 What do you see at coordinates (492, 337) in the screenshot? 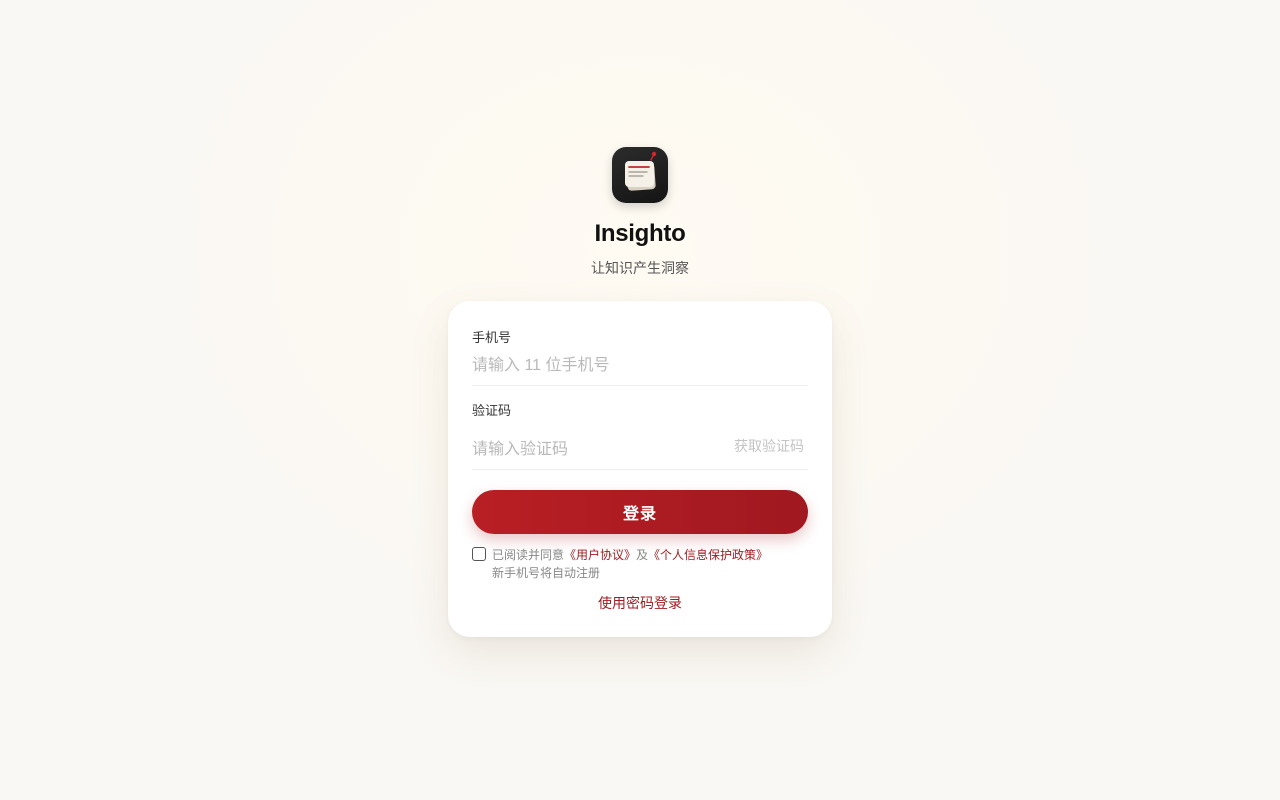
I see `phone-label: 手机号` at bounding box center [492, 337].